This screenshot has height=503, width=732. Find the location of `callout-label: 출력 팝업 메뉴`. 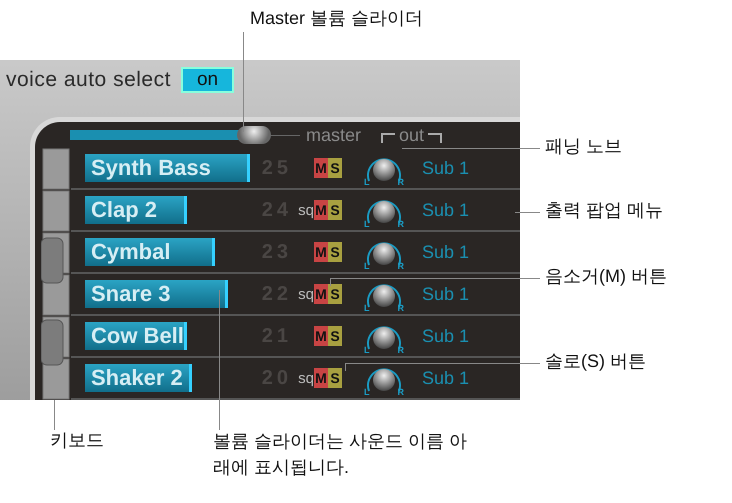

callout-label: 출력 팝업 메뉴 is located at coordinates (604, 210).